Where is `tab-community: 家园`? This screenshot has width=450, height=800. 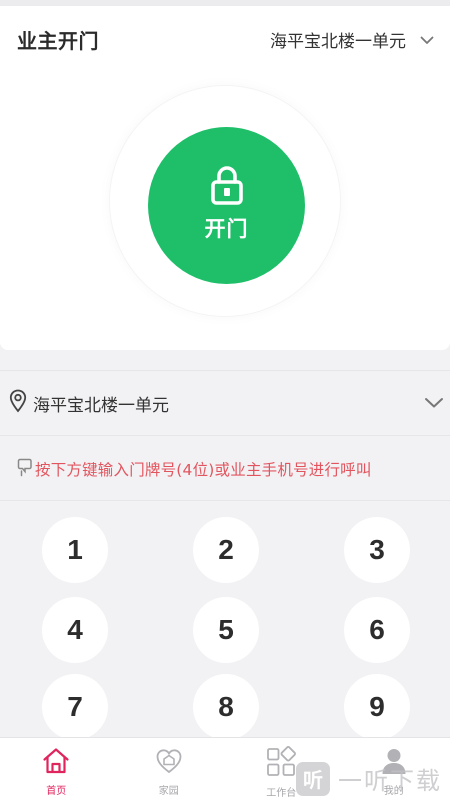
tab-community: 家园 is located at coordinates (169, 769).